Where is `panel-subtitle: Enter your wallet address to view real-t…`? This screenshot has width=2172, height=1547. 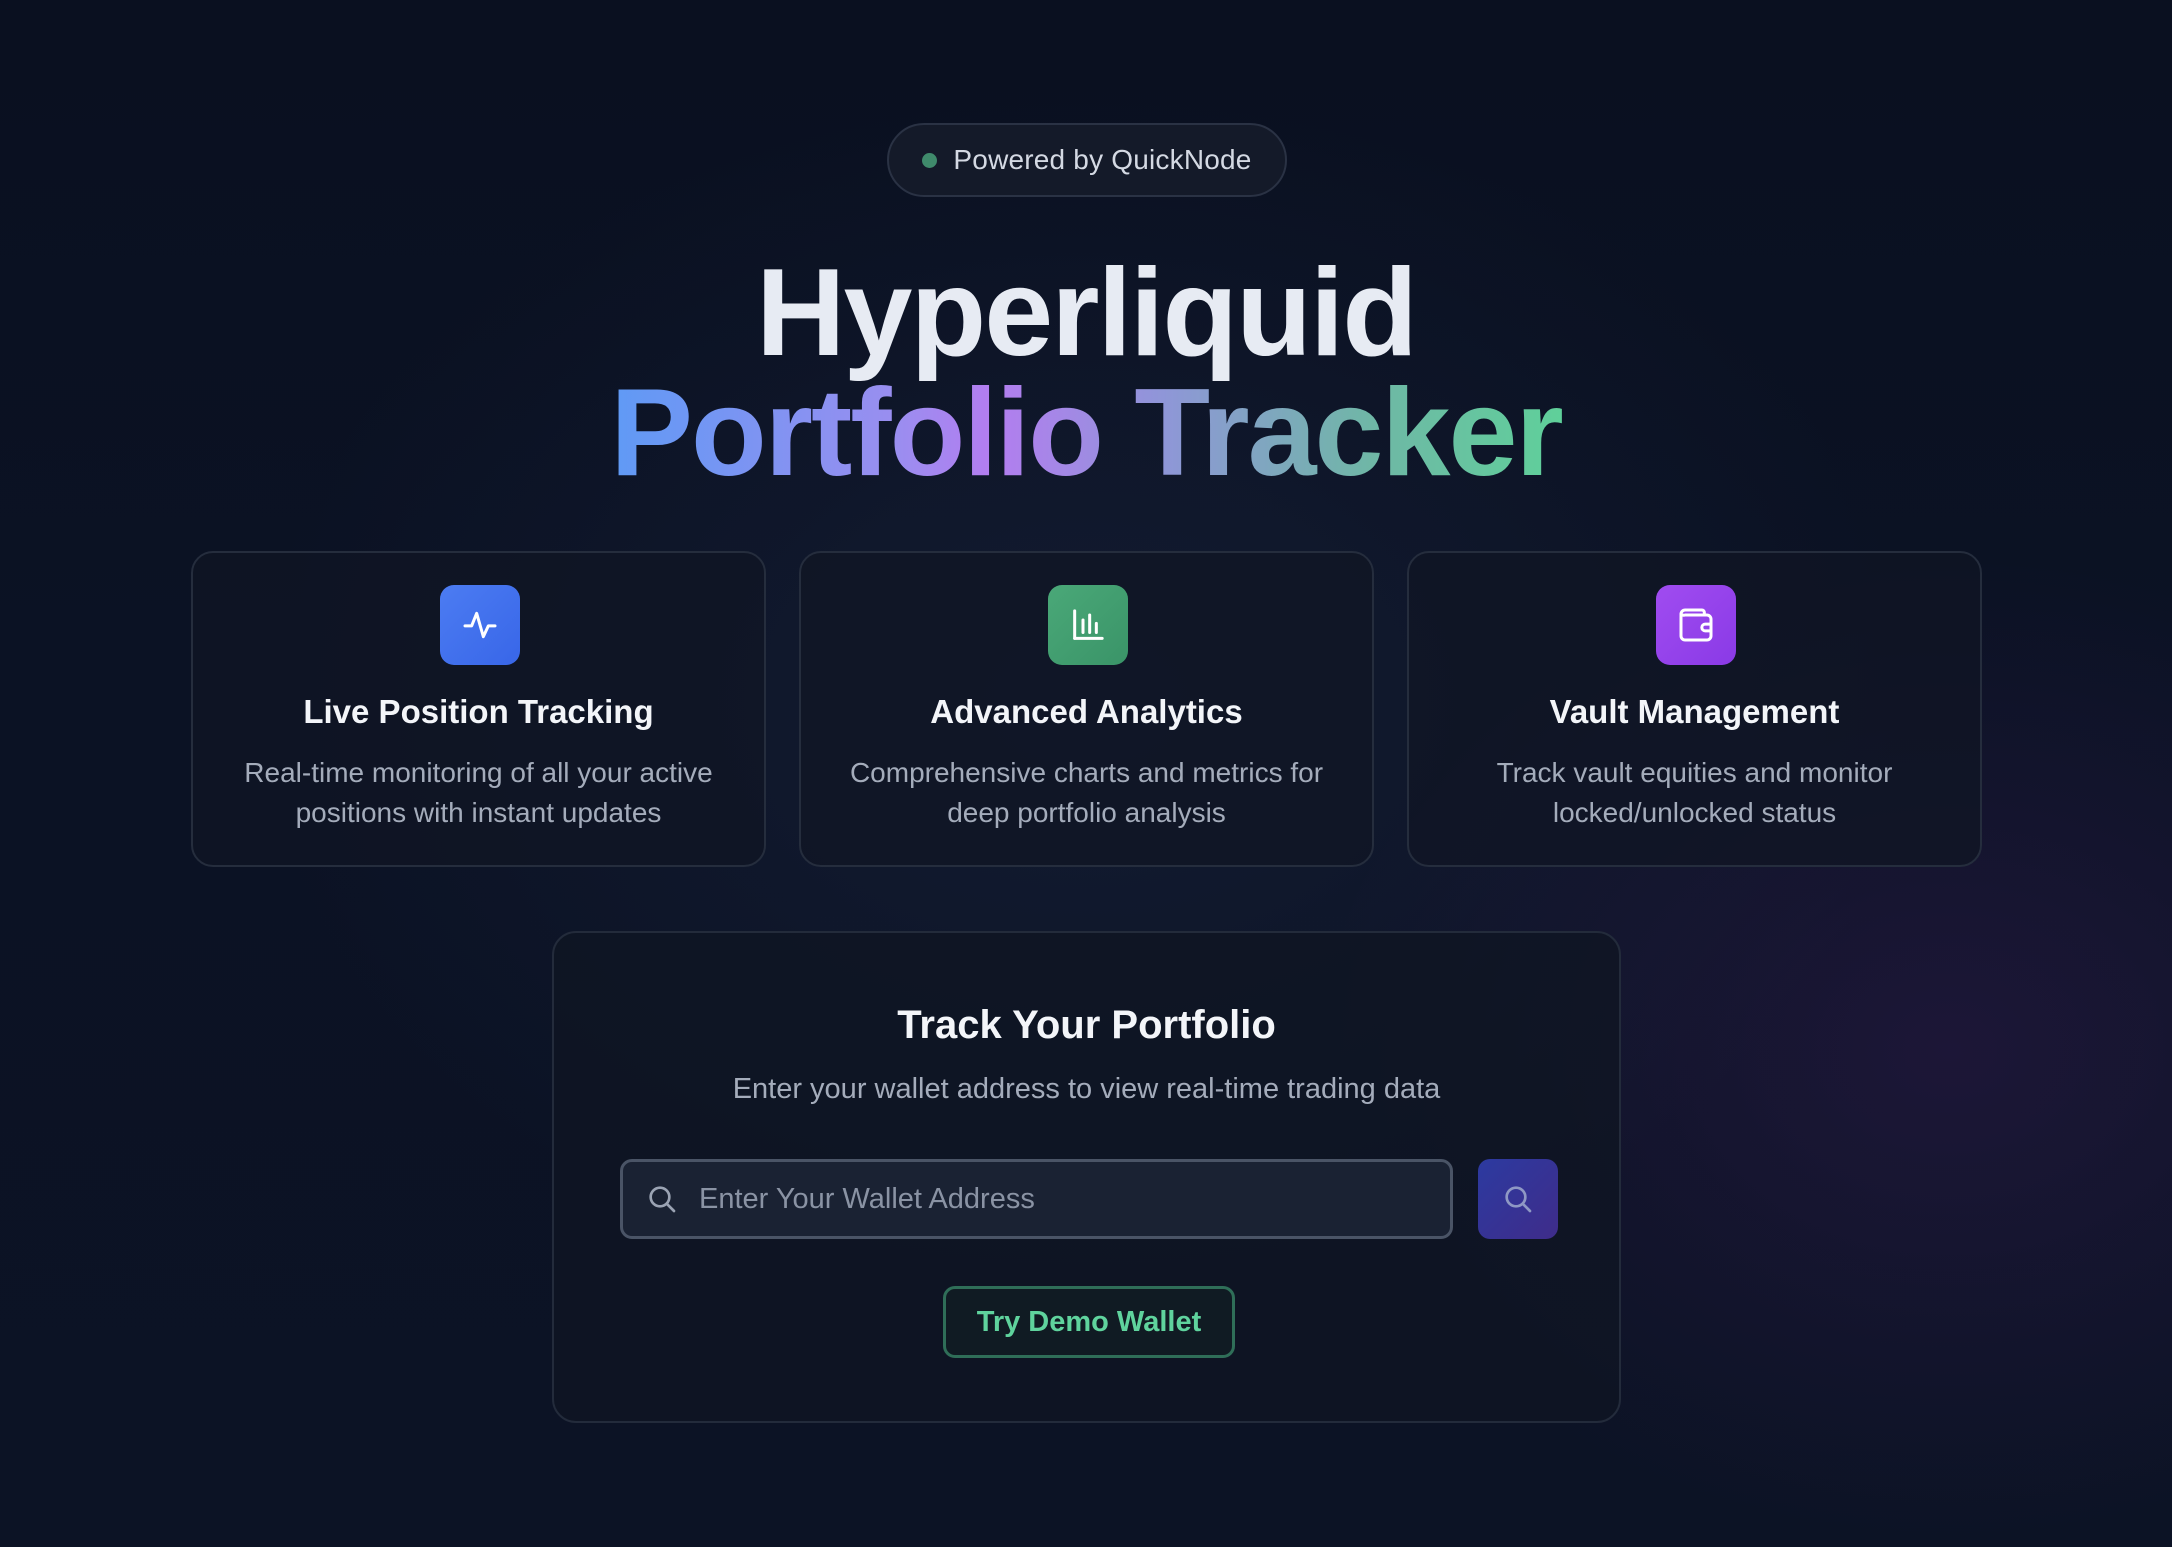
panel-subtitle: Enter your wallet address to view real-t… is located at coordinates (1086, 1089).